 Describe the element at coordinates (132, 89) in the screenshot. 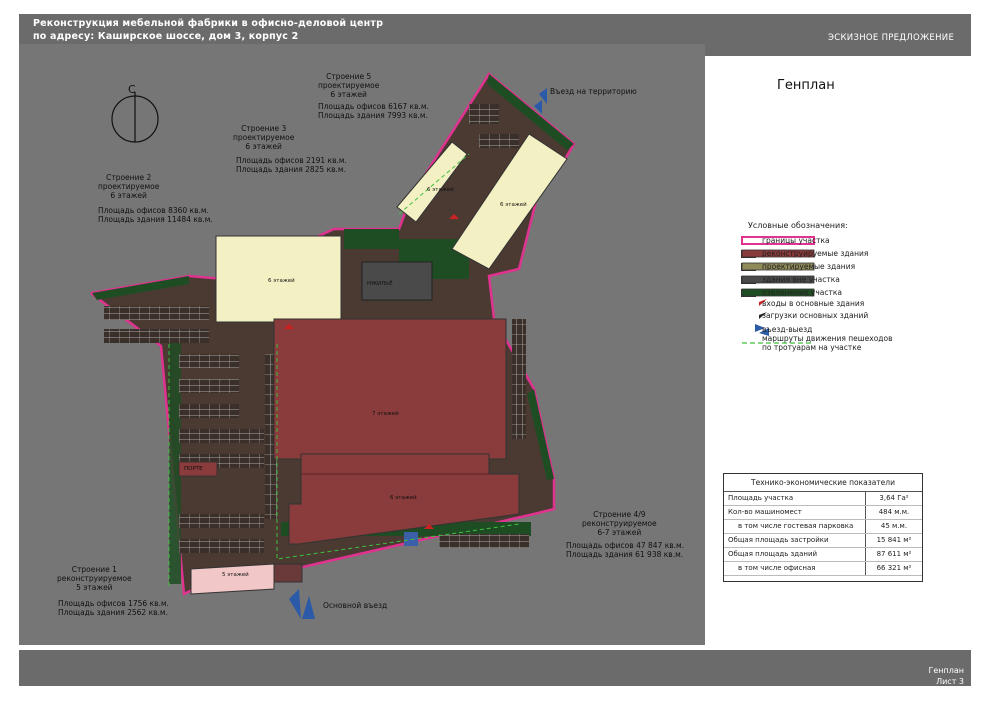

I see `compass-letter: С` at that location.